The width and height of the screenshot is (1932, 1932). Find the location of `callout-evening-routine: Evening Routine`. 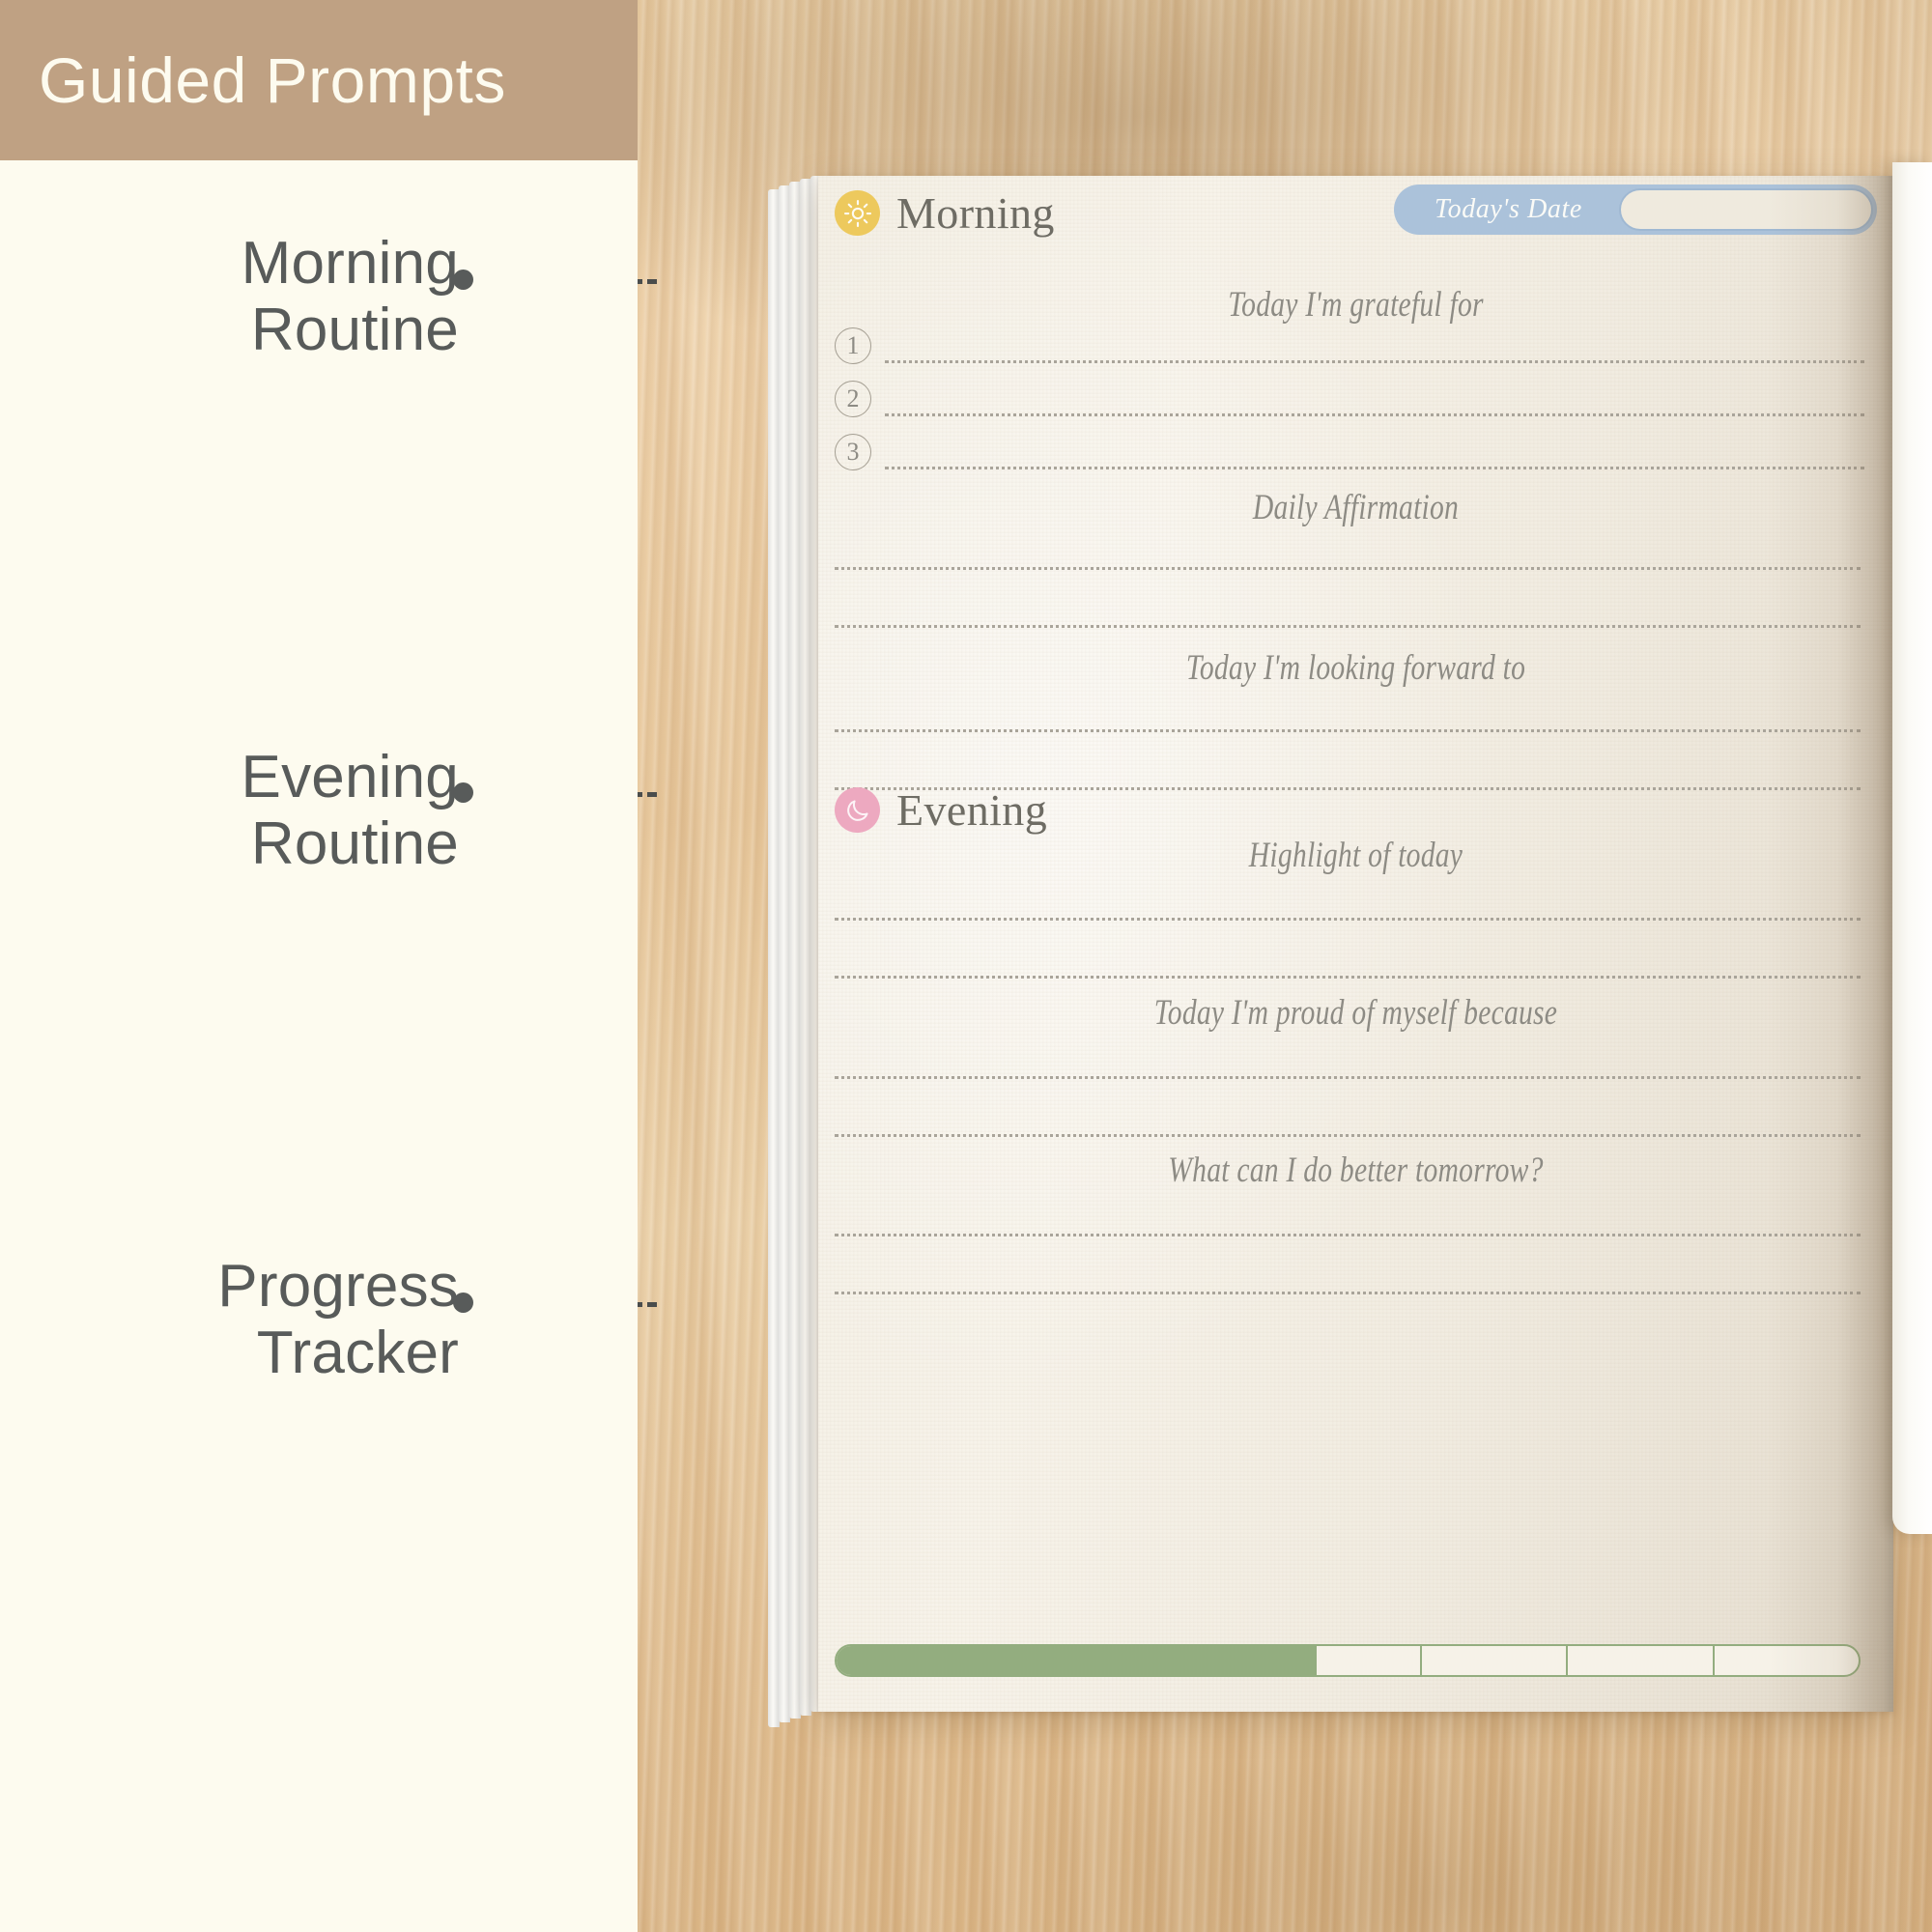

callout-evening-routine: Evening Routine is located at coordinates (350, 811).